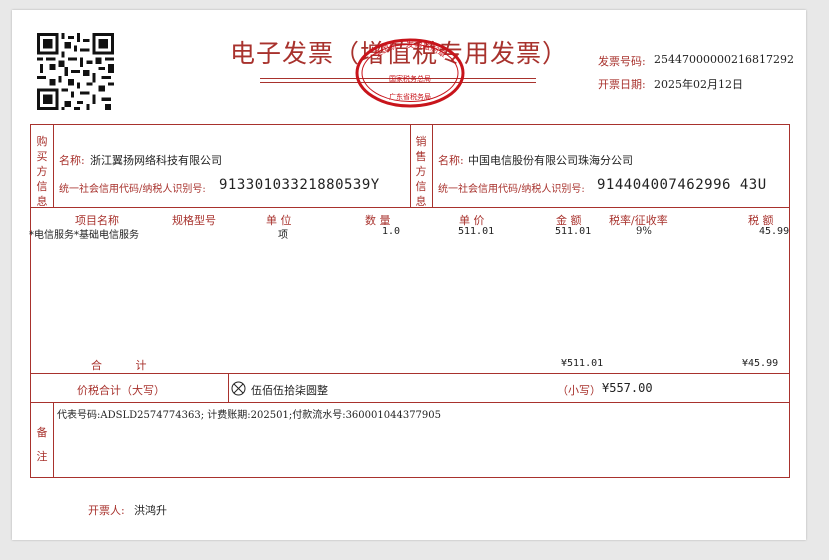 The image size is (829, 560). I want to click on svg-text: 广东省税务局, so click(410, 96).